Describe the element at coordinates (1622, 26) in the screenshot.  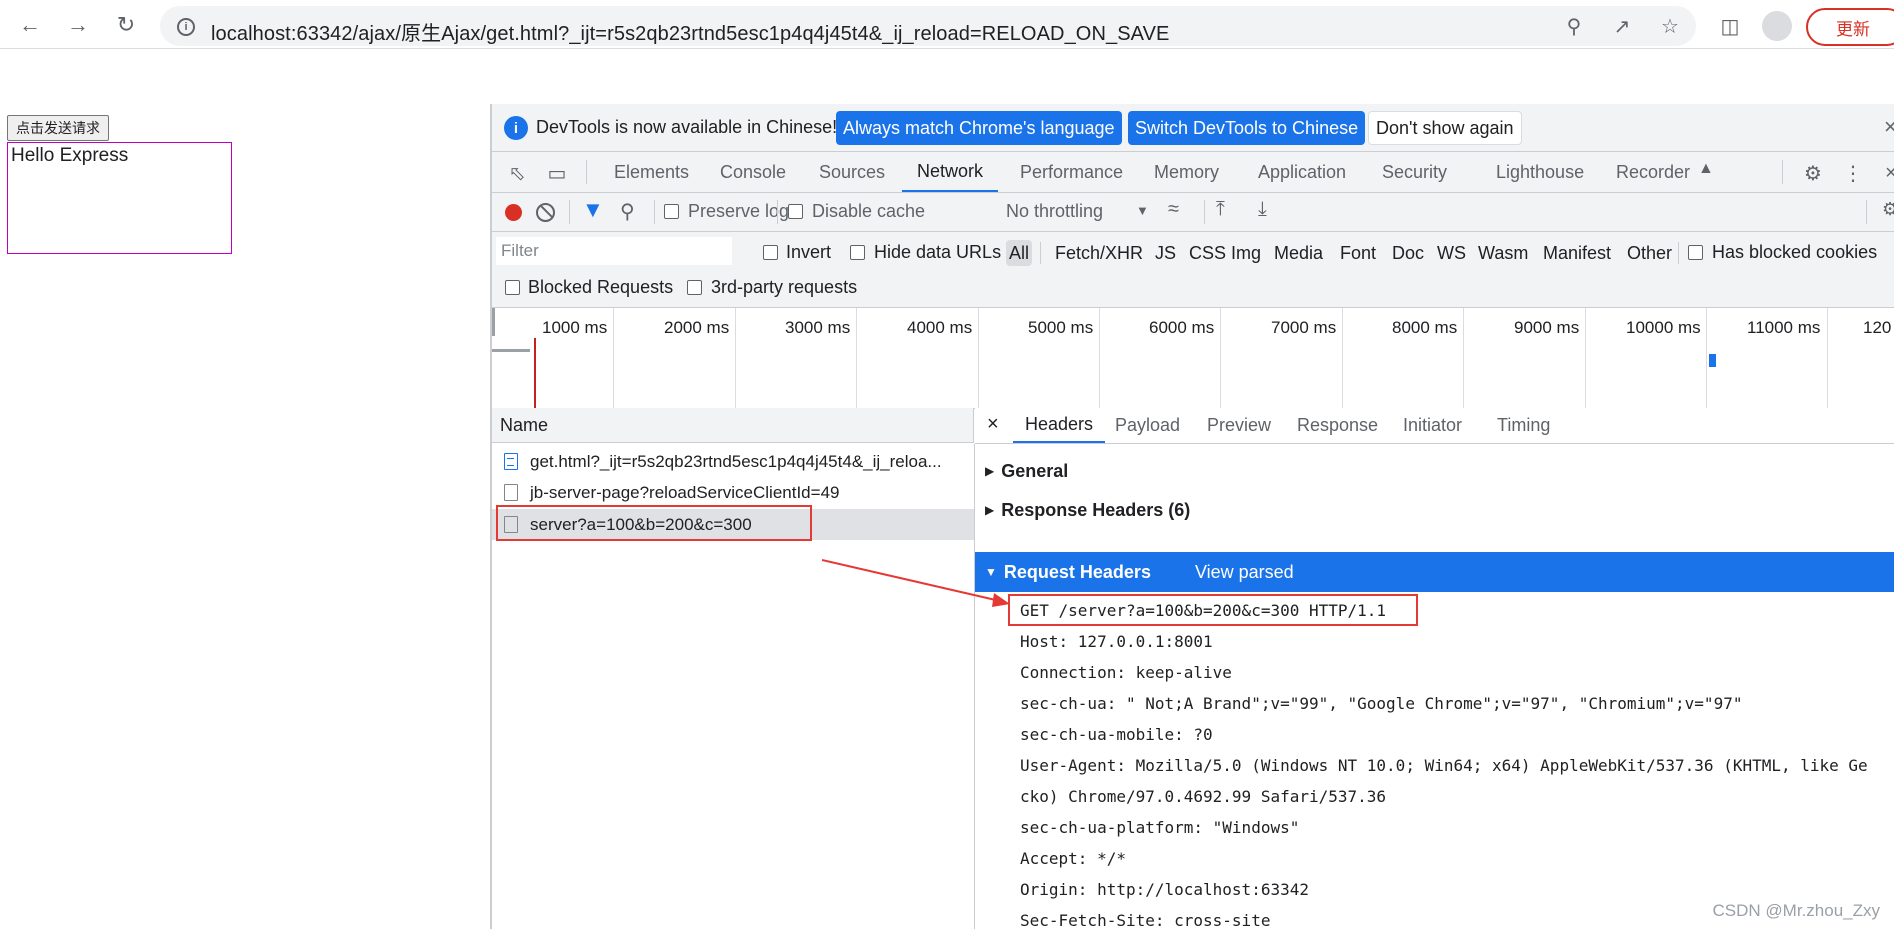
I see `share-icon: ↗` at that location.